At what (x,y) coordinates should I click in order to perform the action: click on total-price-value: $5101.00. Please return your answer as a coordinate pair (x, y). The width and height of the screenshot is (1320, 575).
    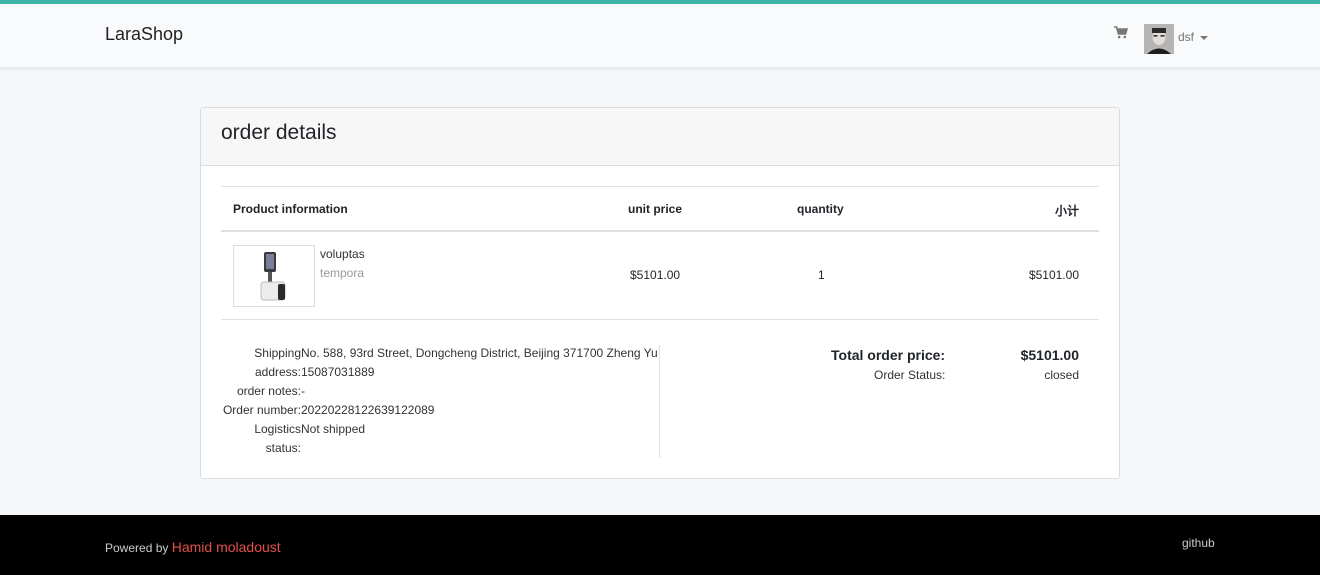
    Looking at the image, I should click on (1049, 355).